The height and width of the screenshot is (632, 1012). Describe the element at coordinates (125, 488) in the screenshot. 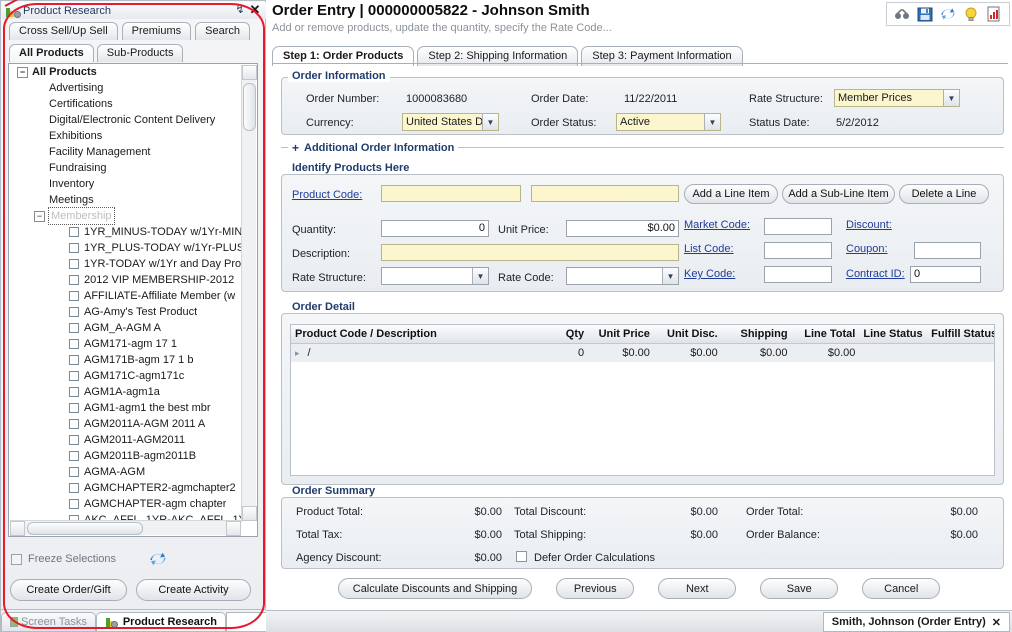

I see `tree-node-product: AGMCHAPTER2-agmchapter2` at that location.